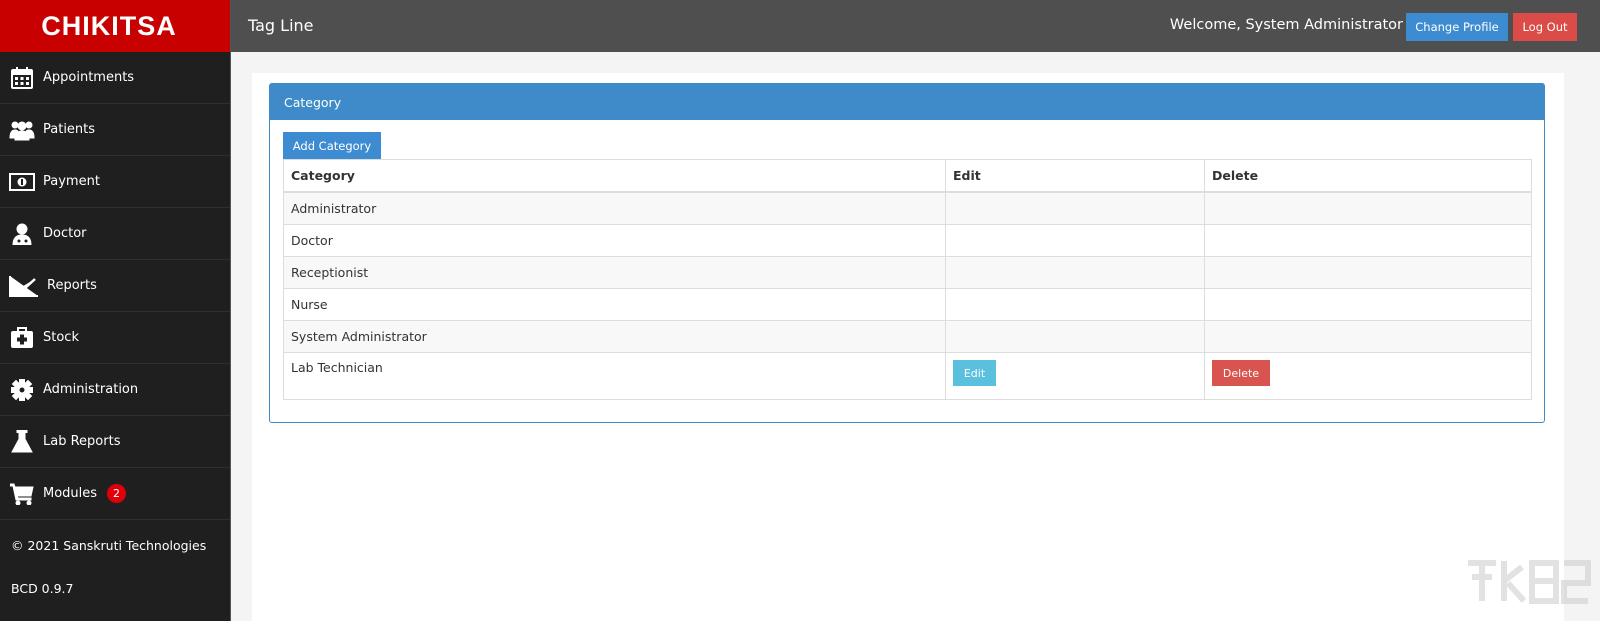 The image size is (1600, 621). Describe the element at coordinates (115, 26) in the screenshot. I see `brand-logo: CHIKITSA` at that location.